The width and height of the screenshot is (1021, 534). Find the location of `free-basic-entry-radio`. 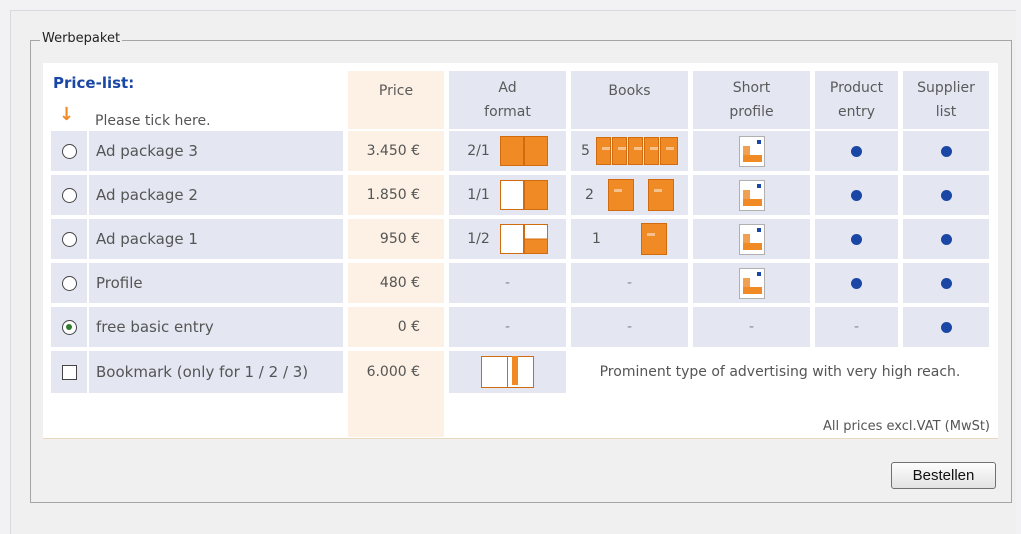

free-basic-entry-radio is located at coordinates (69, 327).